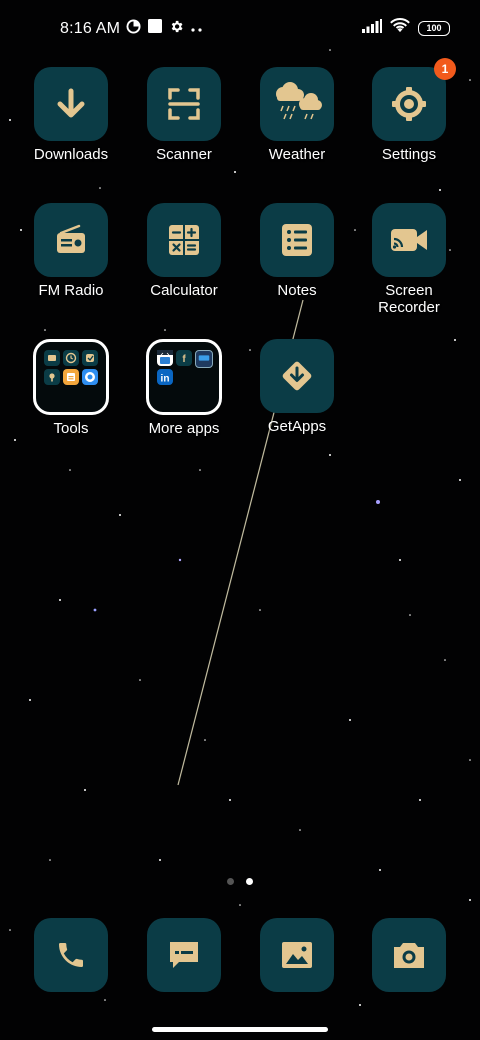  I want to click on download-arrow-icon, so click(71, 103).